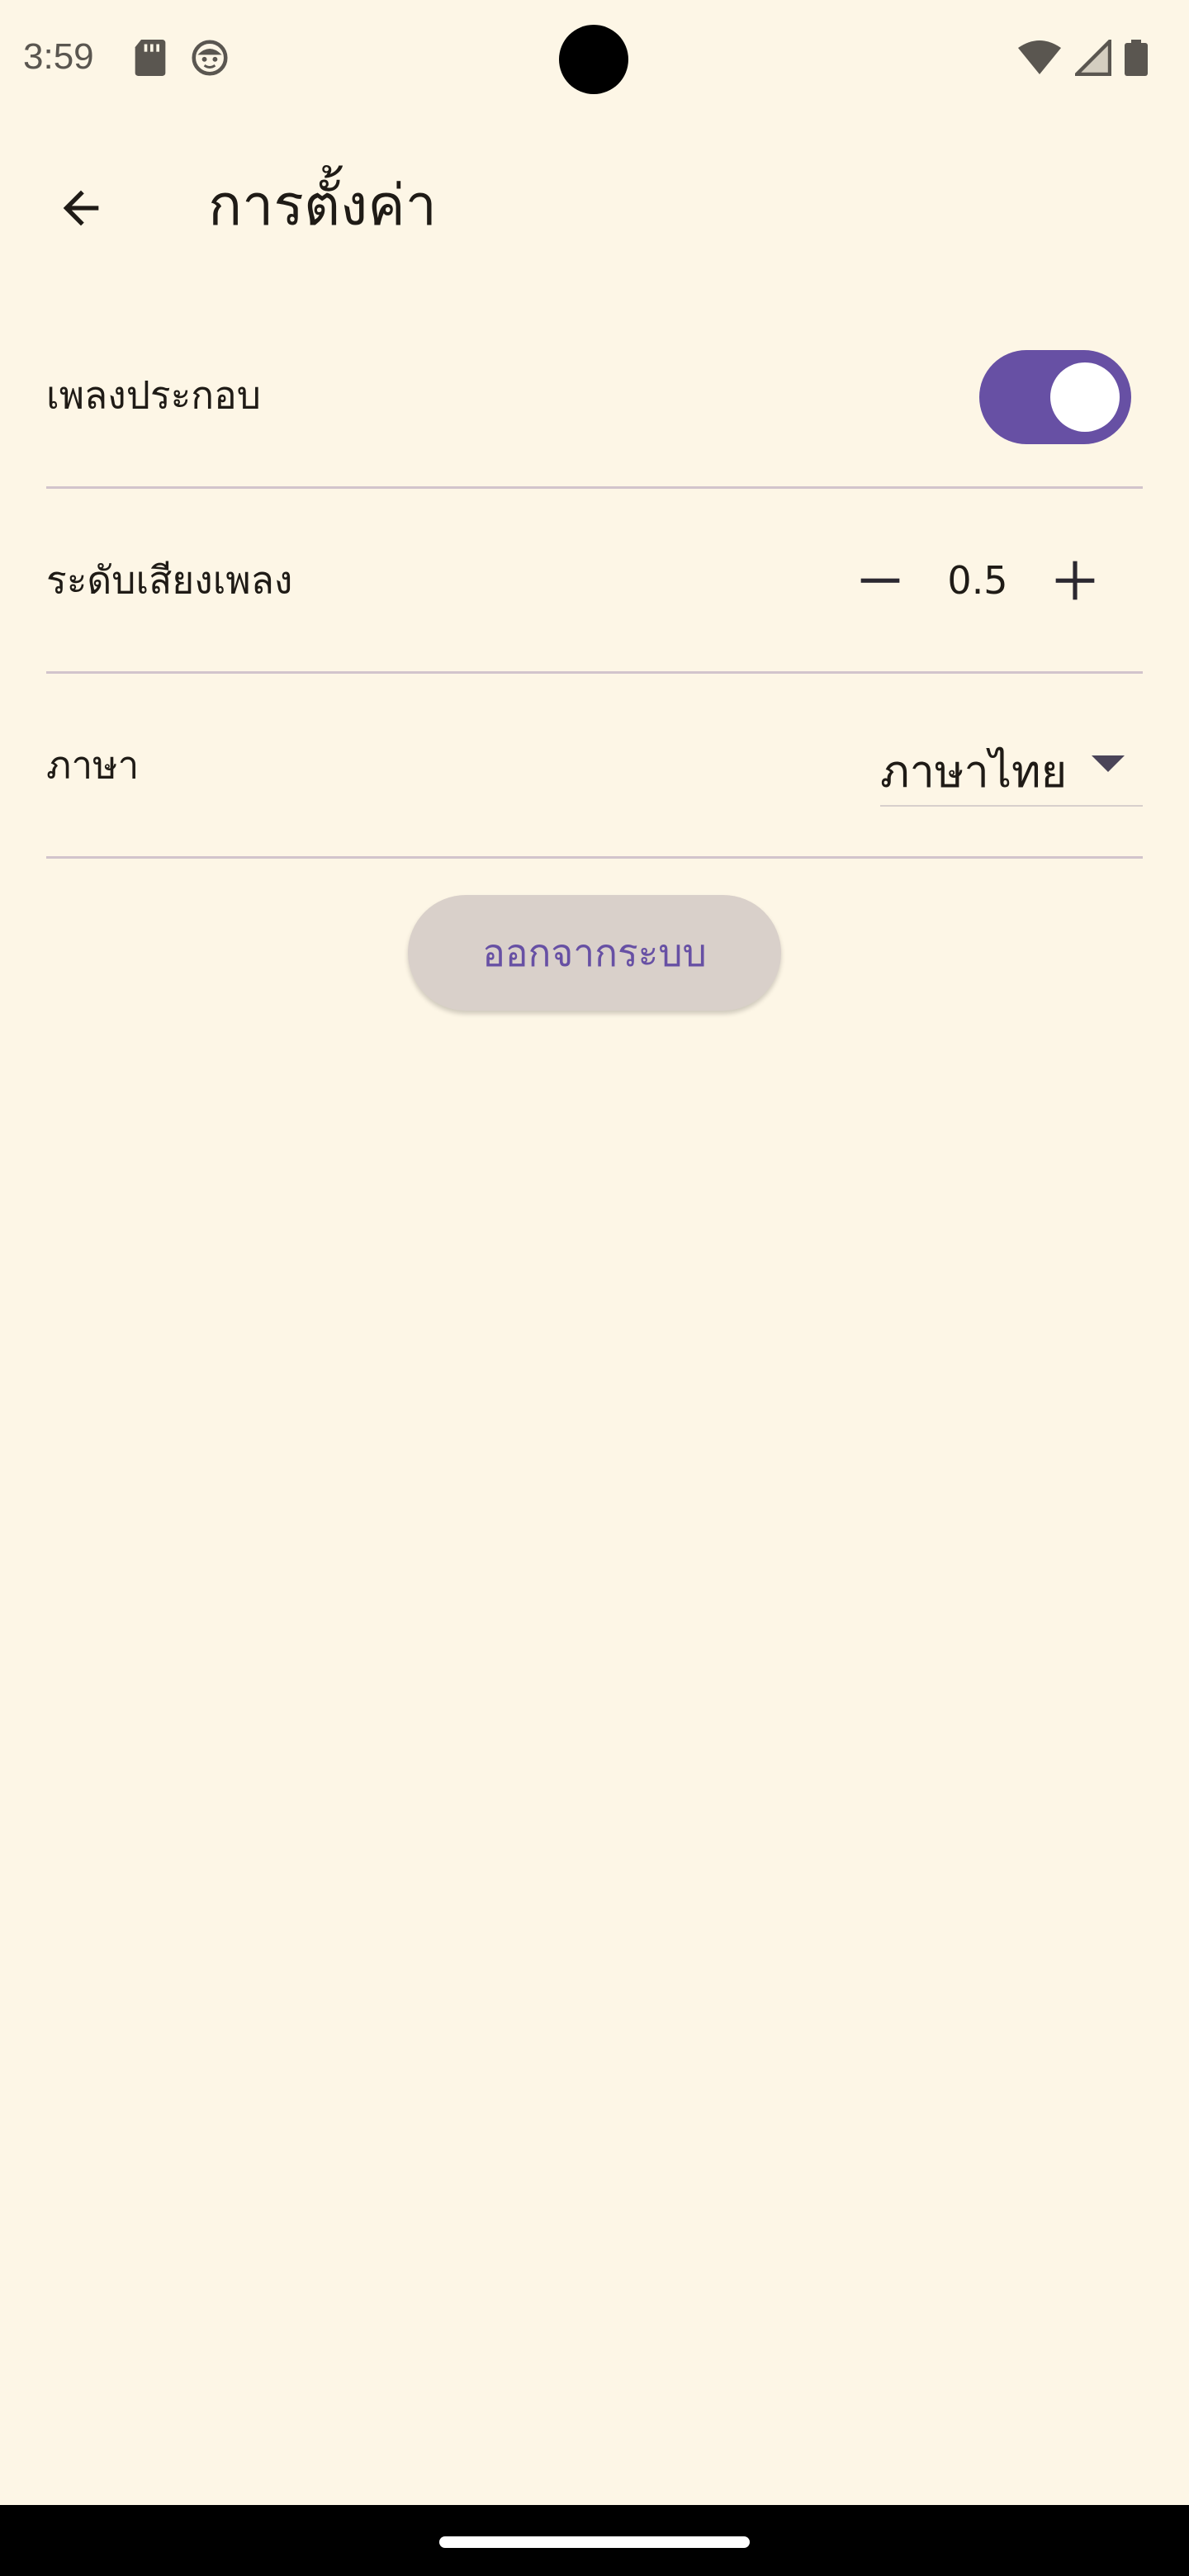 This screenshot has height=2576, width=1189. I want to click on gesture-handle, so click(594, 2542).